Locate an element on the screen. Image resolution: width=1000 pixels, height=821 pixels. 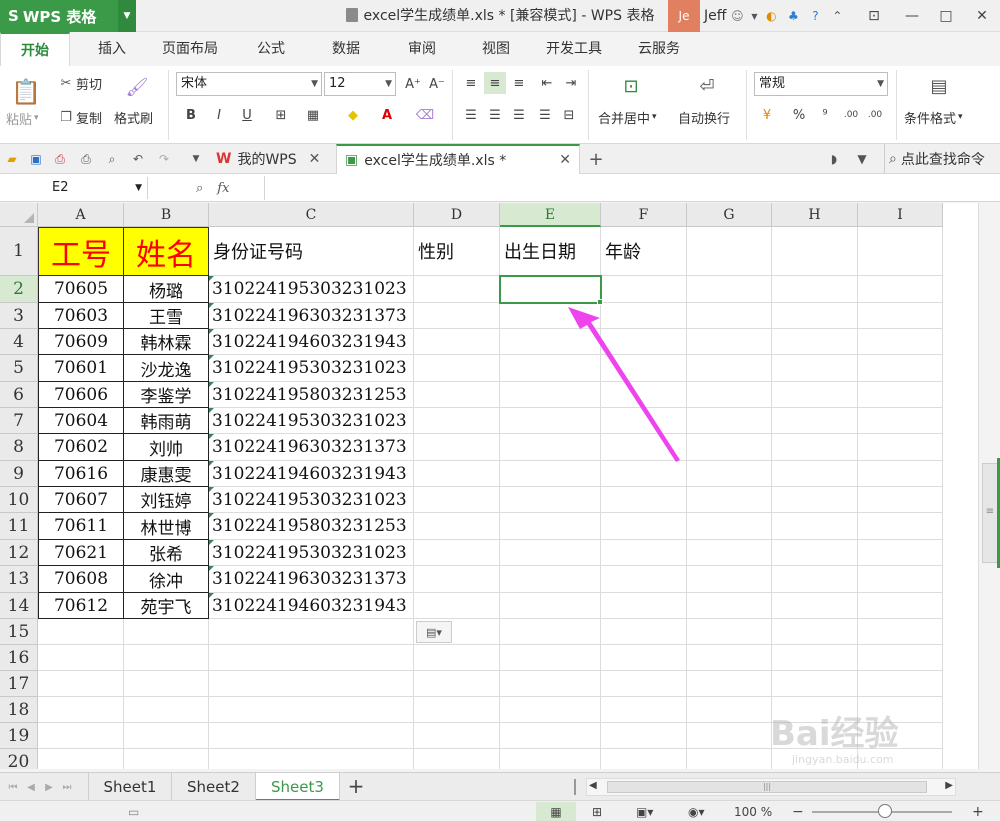
row-header-18: 18 is located at coordinates (19, 710).